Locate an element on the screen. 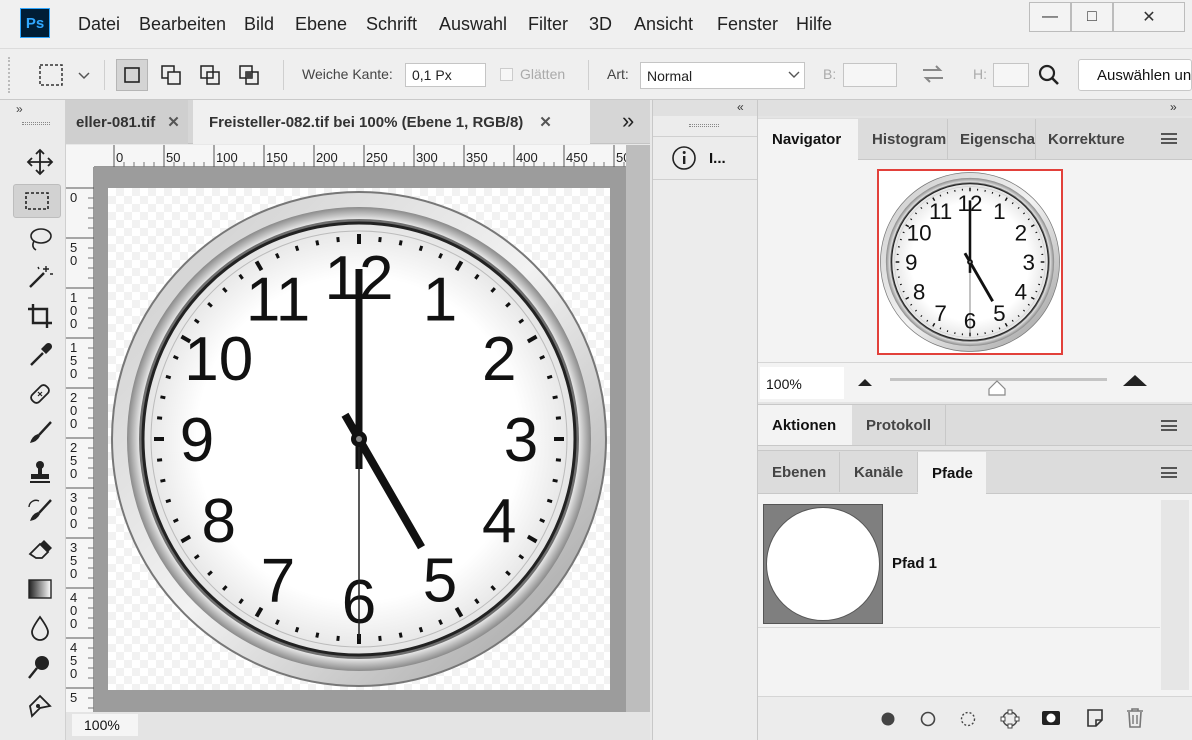 The image size is (1192, 740). stroke-path-icon is located at coordinates (928, 719).